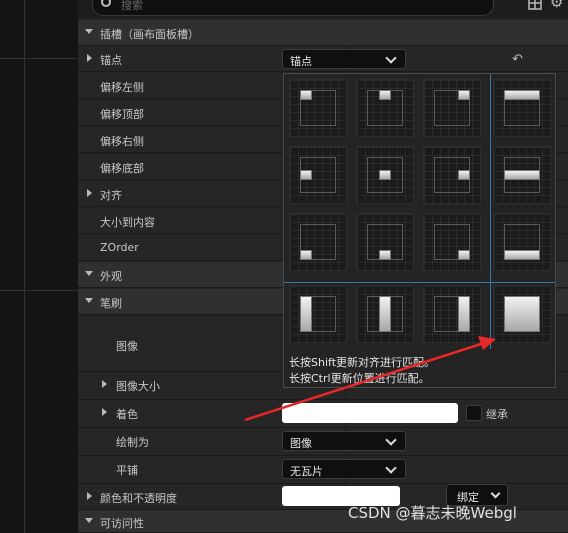 Image resolution: width=568 pixels, height=533 pixels. What do you see at coordinates (370, 379) in the screenshot?
I see `annotation-arrow` at bounding box center [370, 379].